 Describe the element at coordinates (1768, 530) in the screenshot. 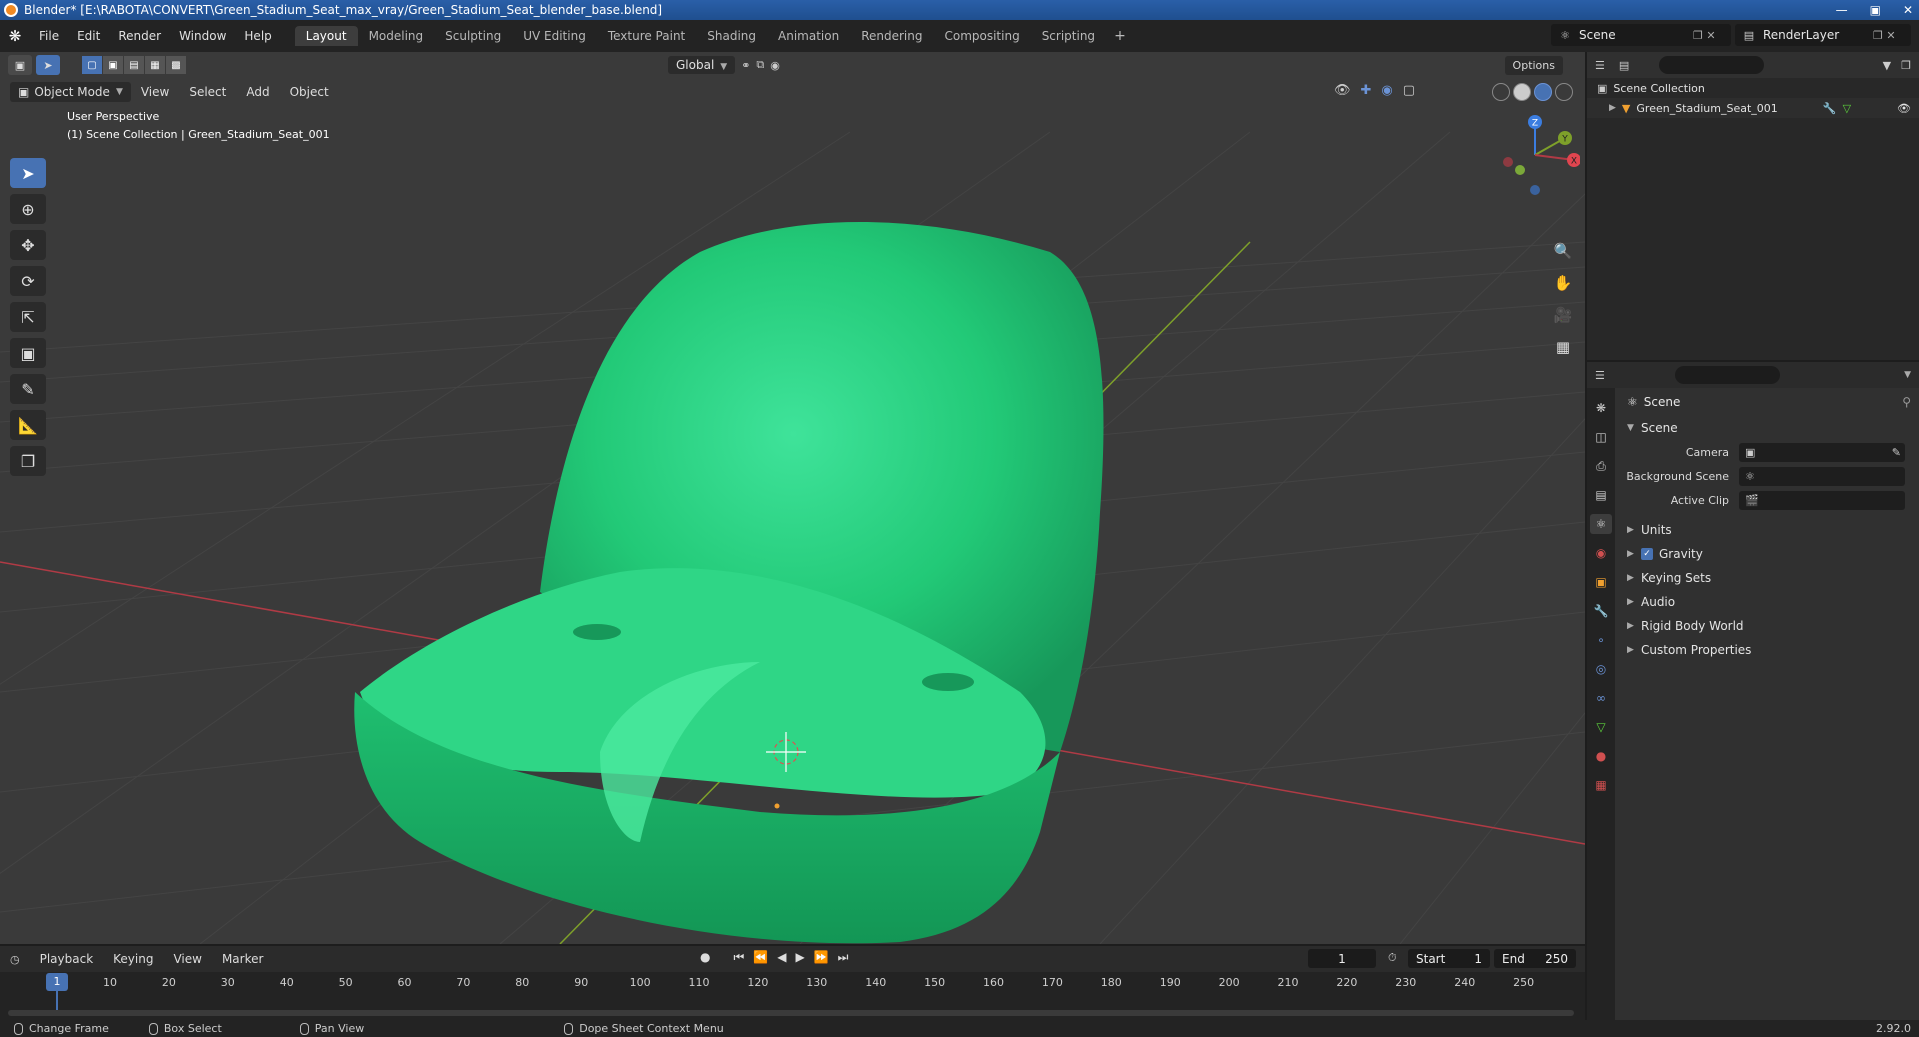

I see `panel-units: ▶ Units` at that location.